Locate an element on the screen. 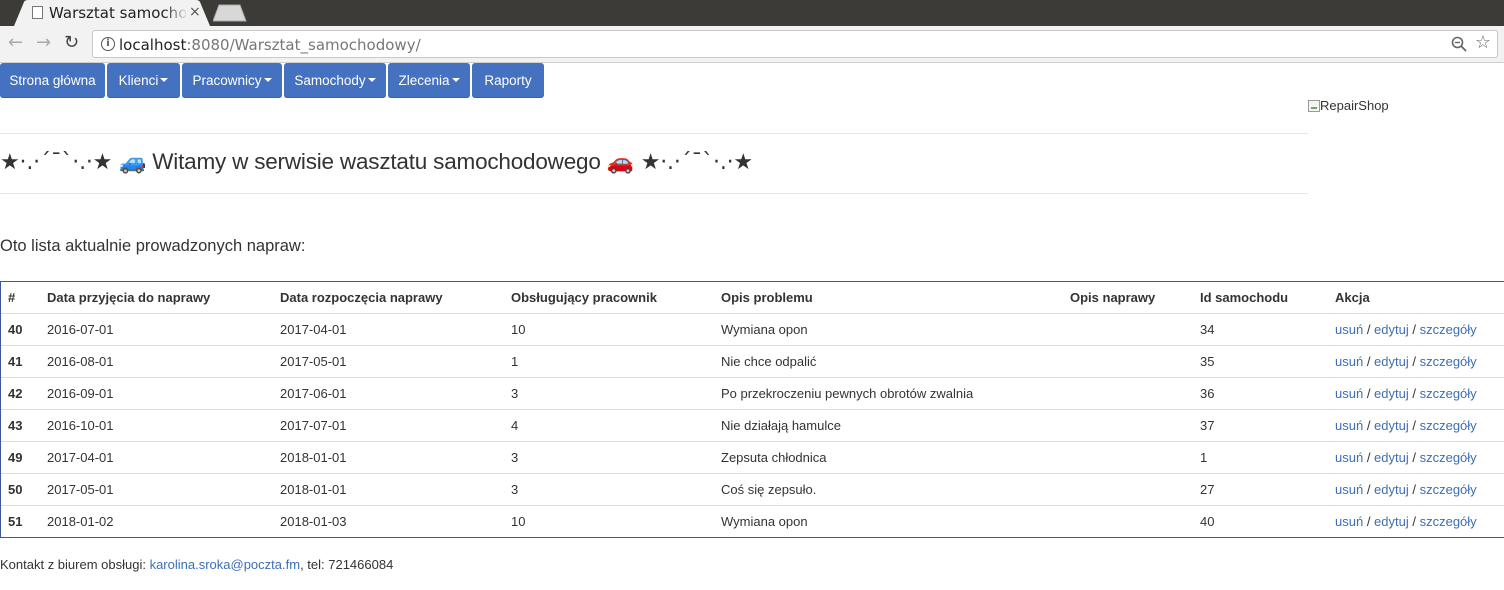  browser-tab: Warsztat samochodowy × is located at coordinates (112, 13).